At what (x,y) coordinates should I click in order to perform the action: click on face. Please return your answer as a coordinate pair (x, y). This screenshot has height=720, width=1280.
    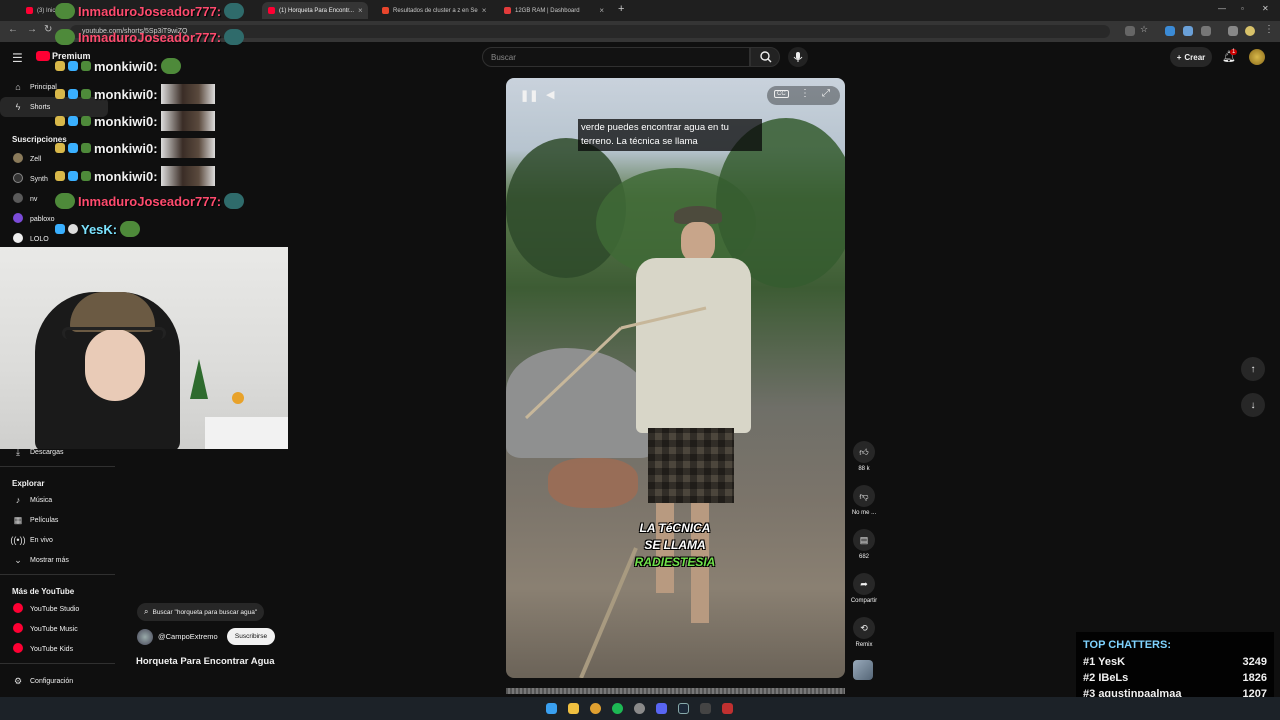
    Looking at the image, I should click on (115, 365).